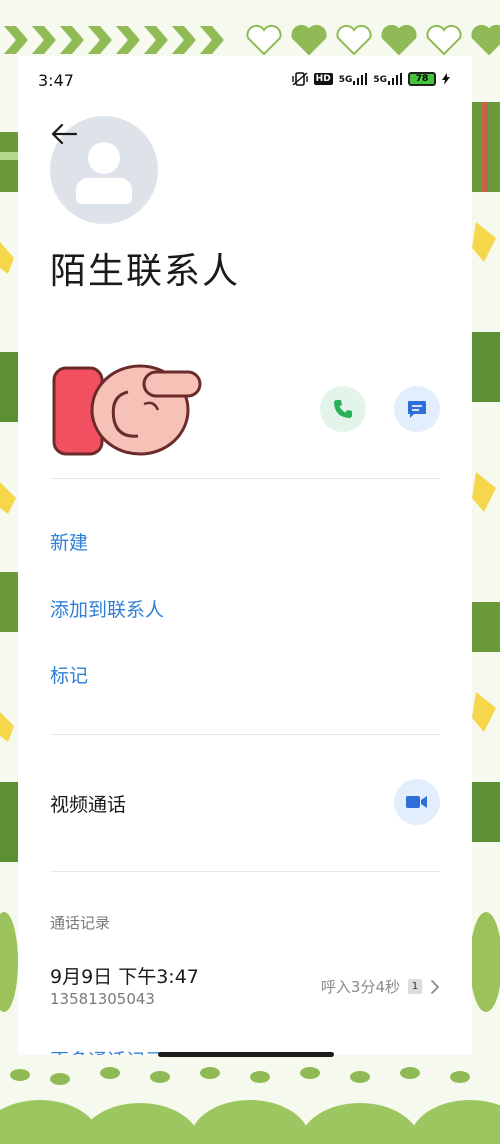 The height and width of the screenshot is (1144, 500). I want to click on message-icon, so click(417, 409).